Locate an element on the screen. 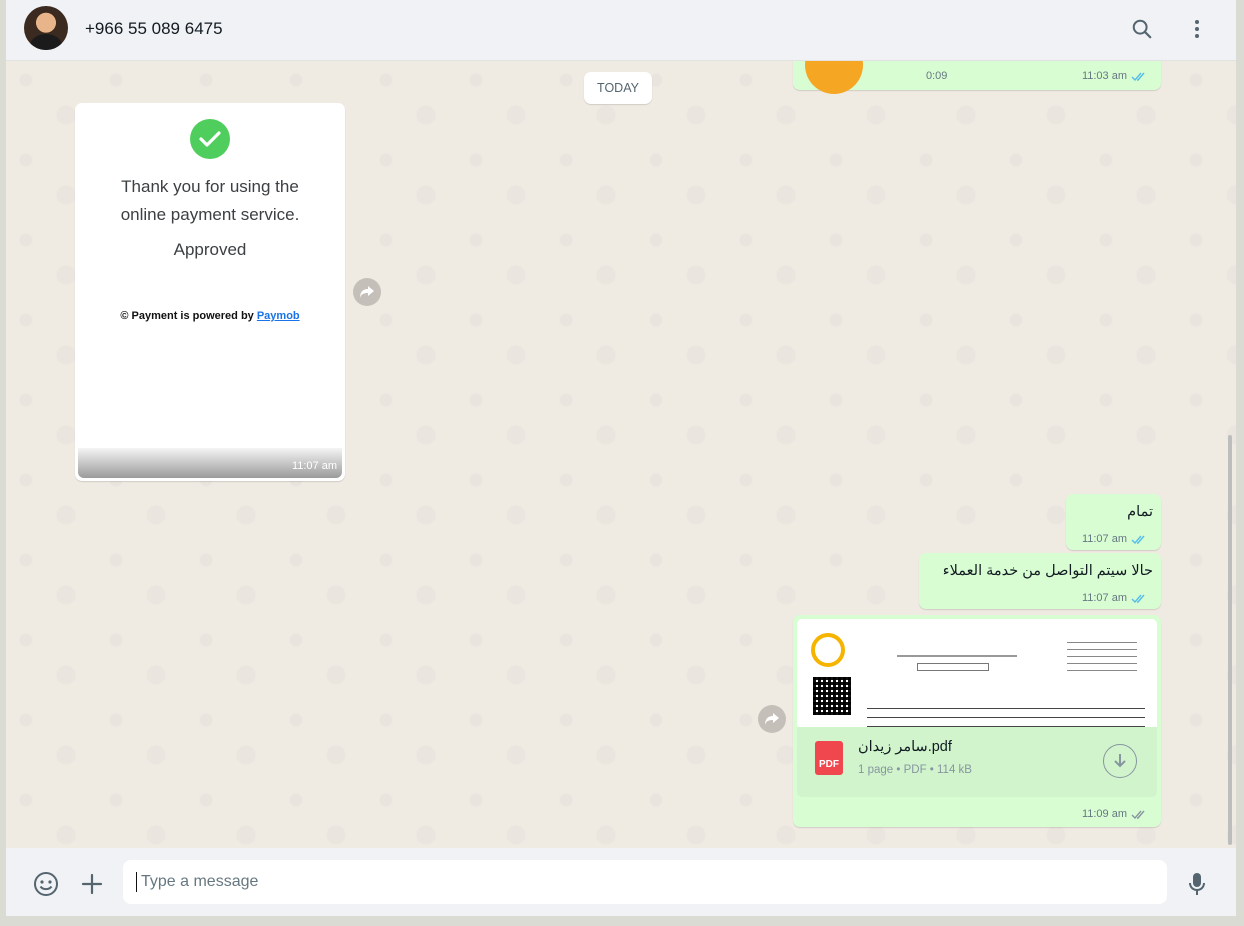 Image resolution: width=1244 pixels, height=926 pixels. compose-bar is located at coordinates (621, 882).